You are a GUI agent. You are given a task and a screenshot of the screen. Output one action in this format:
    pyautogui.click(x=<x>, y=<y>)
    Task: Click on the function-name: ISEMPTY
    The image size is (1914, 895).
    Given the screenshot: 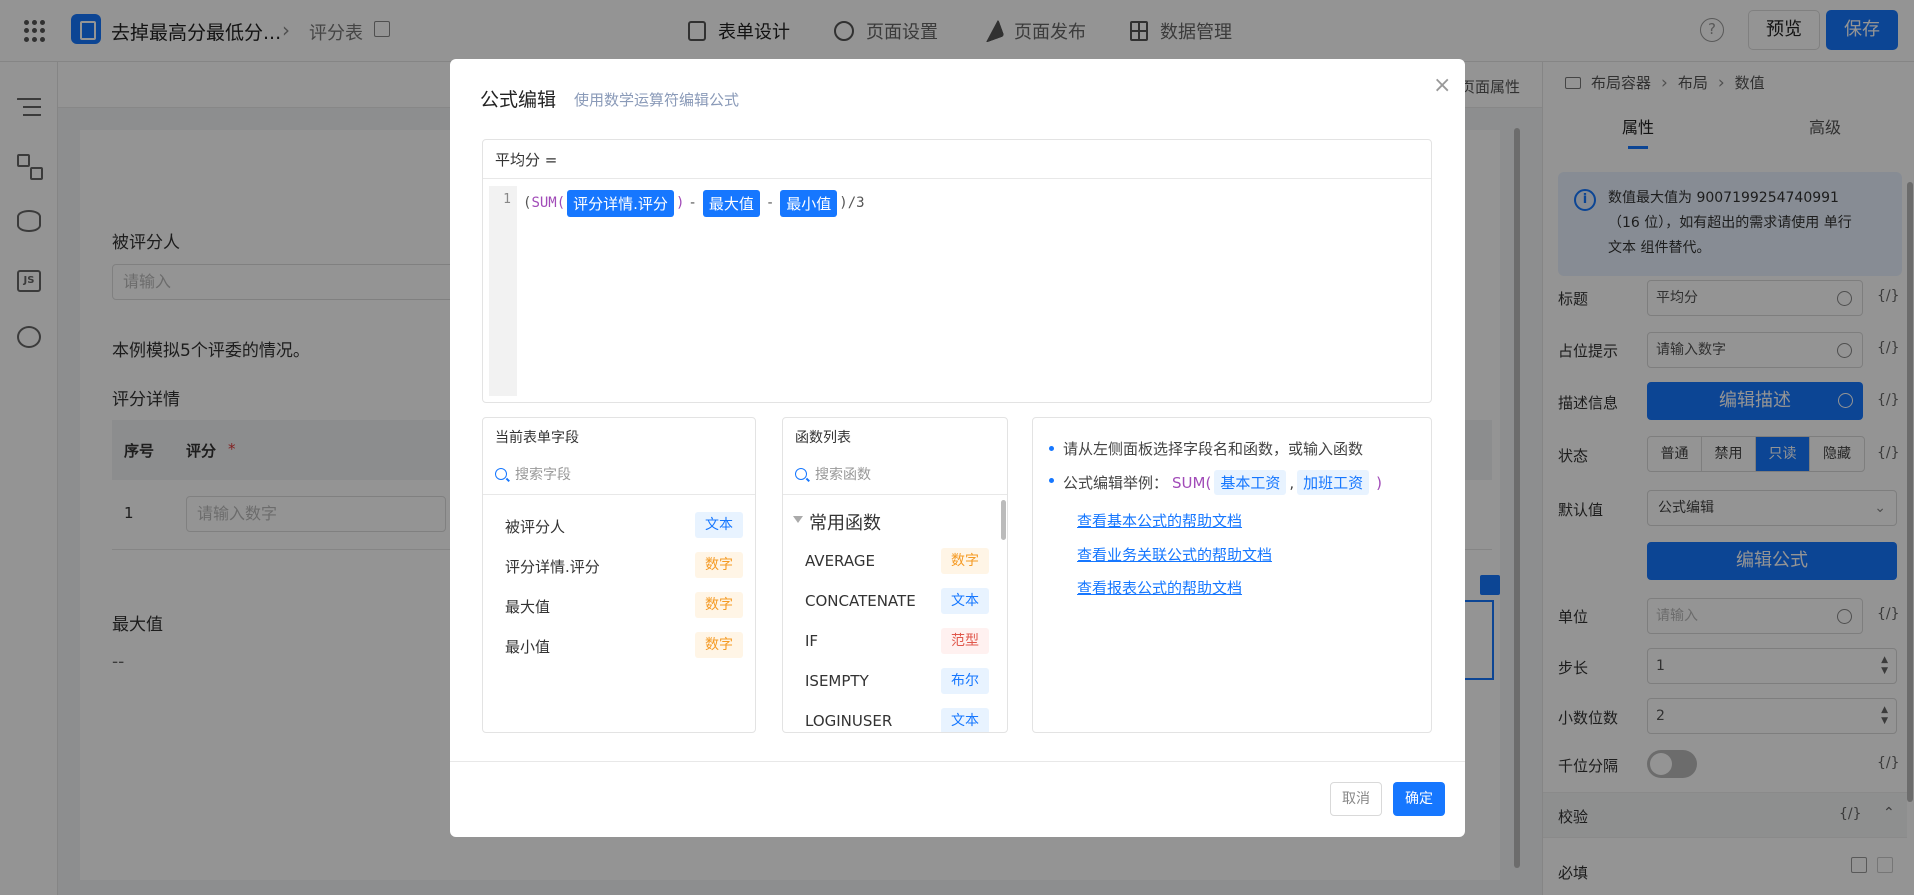 What is the action you would take?
    pyautogui.click(x=837, y=681)
    